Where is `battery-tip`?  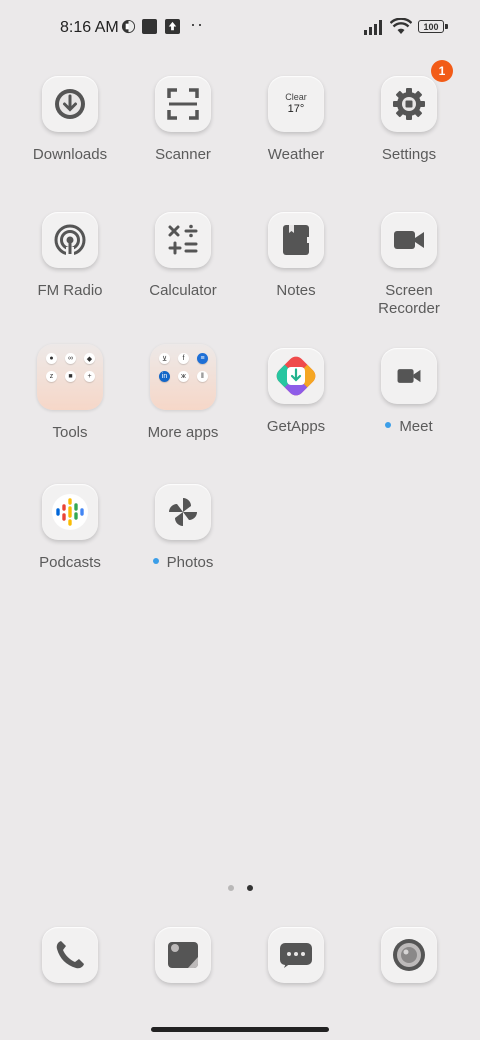
battery-tip is located at coordinates (446, 26).